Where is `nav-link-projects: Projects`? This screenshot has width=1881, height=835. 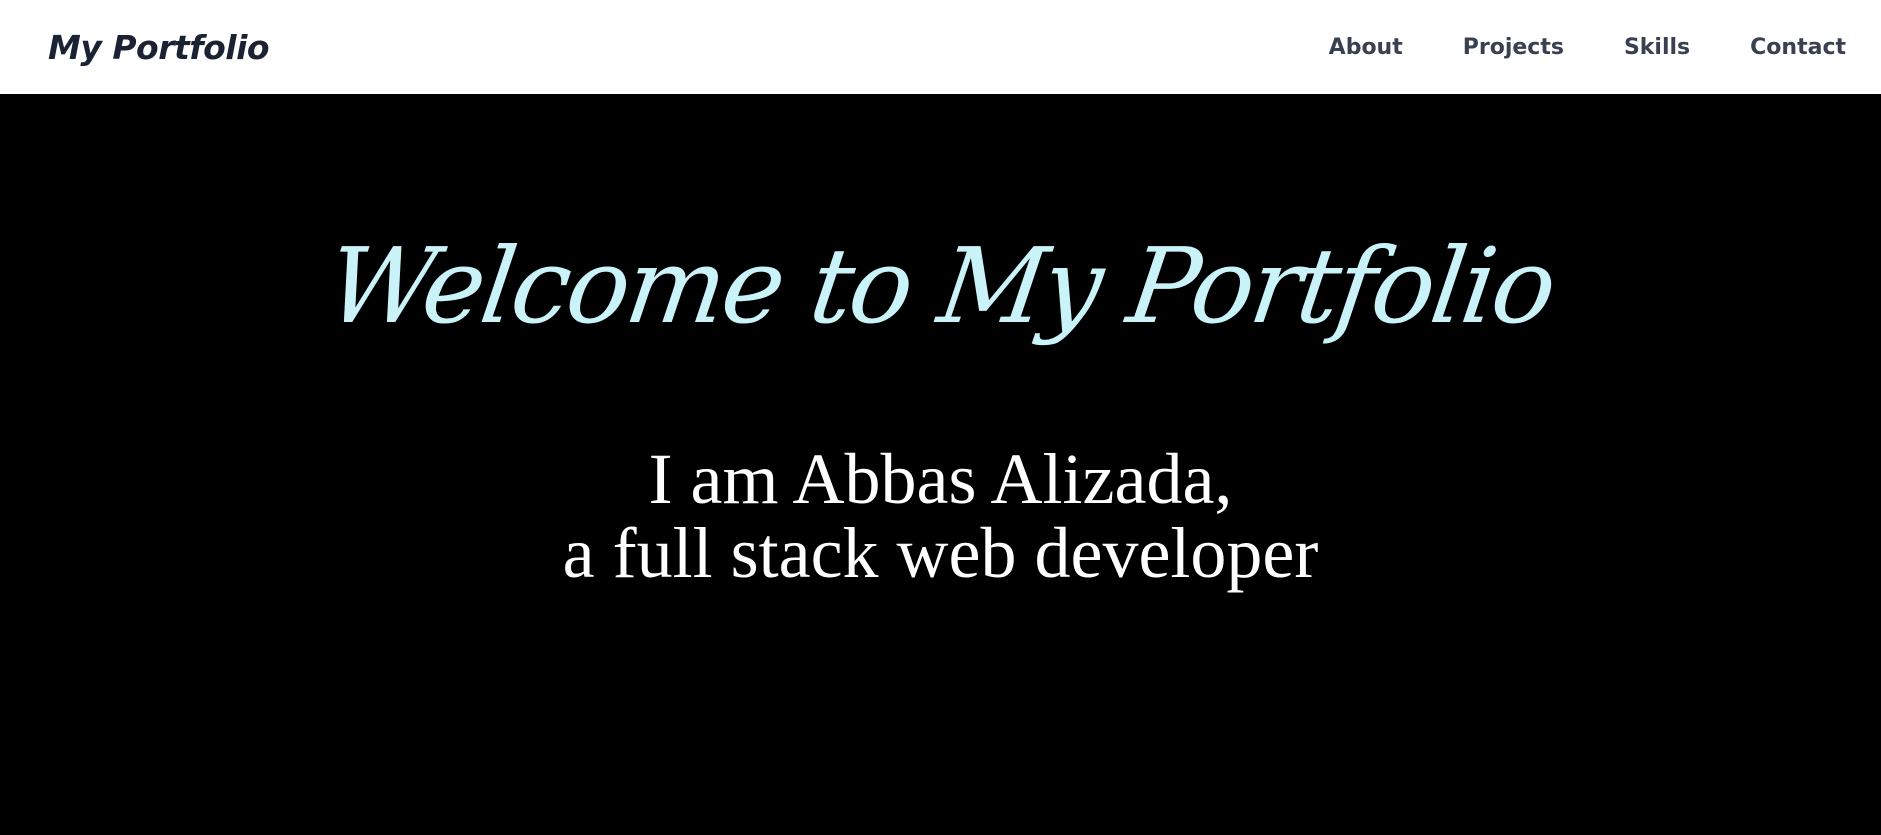 nav-link-projects: Projects is located at coordinates (1513, 47).